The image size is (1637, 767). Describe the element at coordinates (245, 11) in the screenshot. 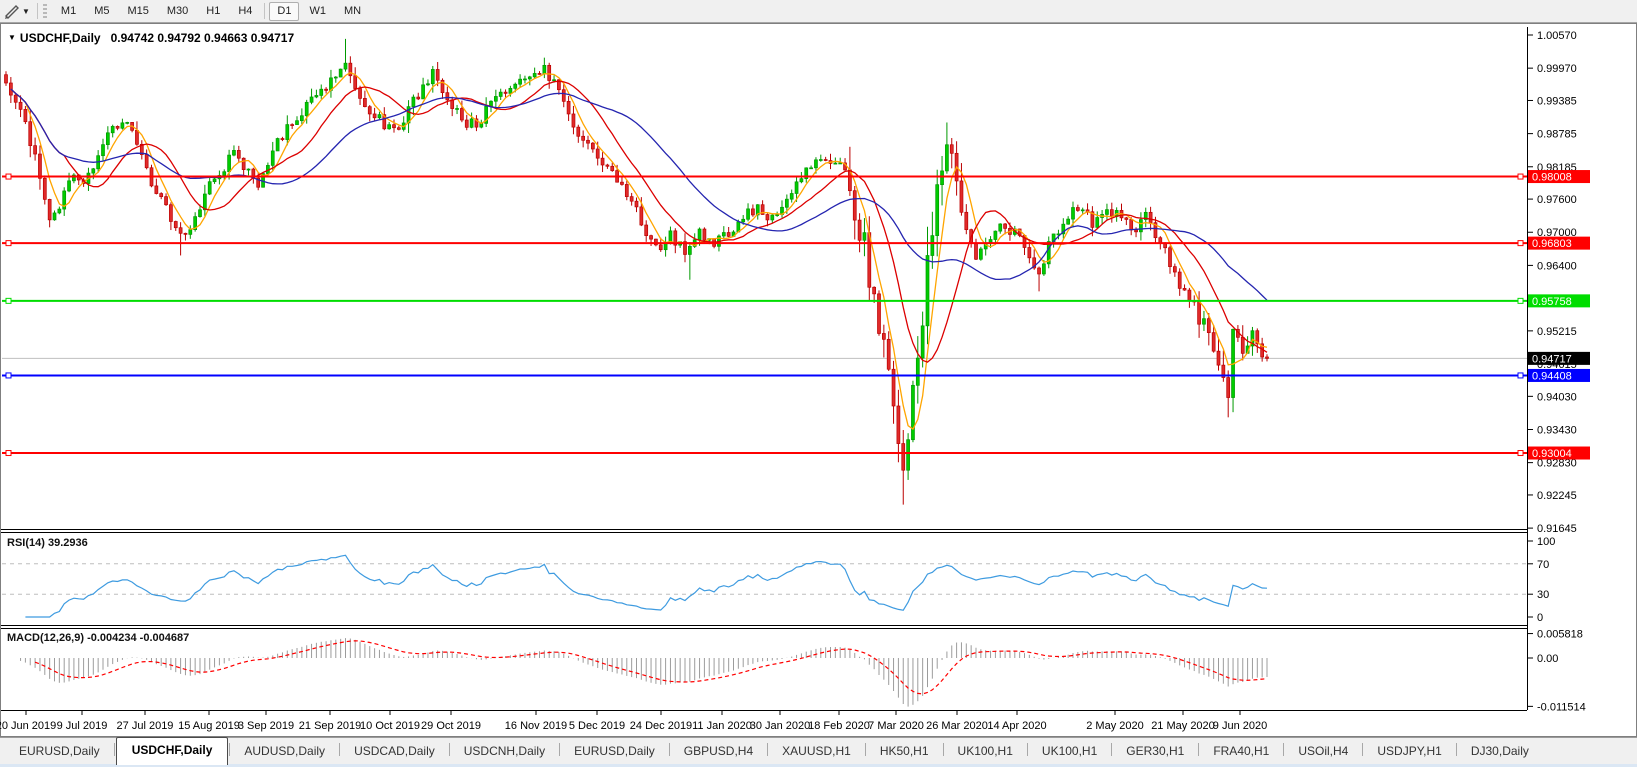

I see `period-button-h4: H4` at that location.